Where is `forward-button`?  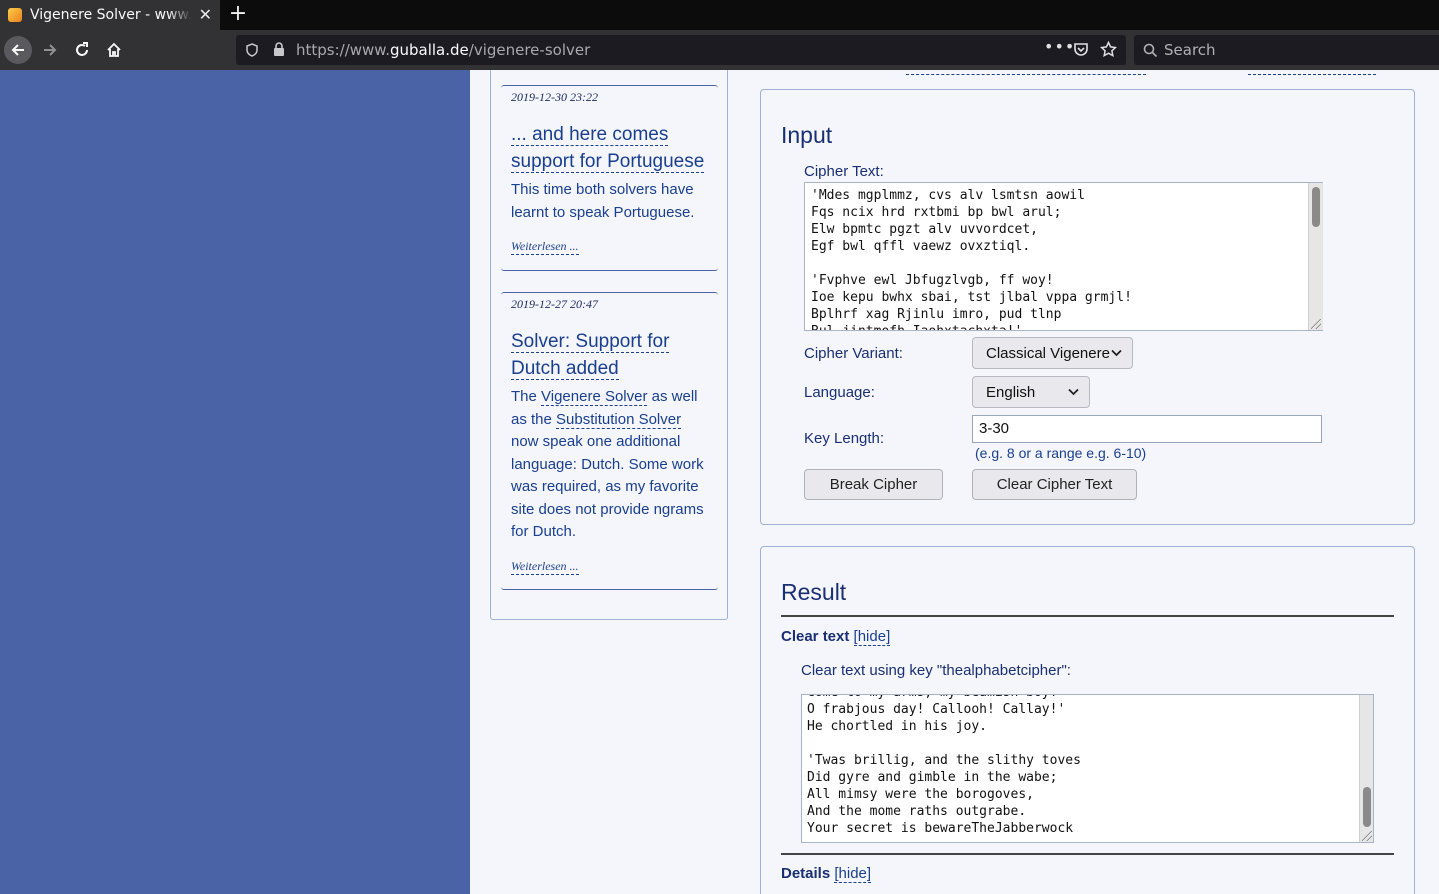 forward-button is located at coordinates (50, 50).